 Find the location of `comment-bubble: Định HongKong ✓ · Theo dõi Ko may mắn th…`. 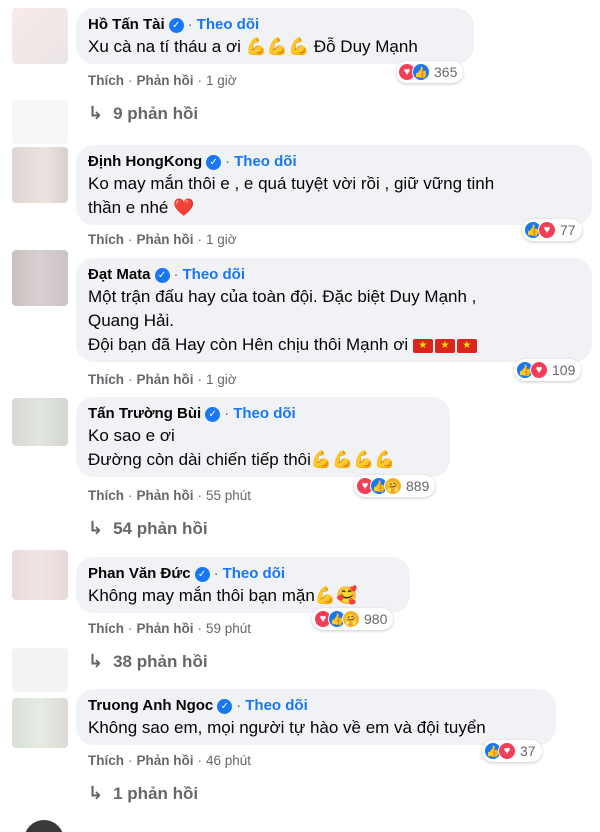

comment-bubble: Định HongKong ✓ · Theo dõi Ko may mắn th… is located at coordinates (334, 185).